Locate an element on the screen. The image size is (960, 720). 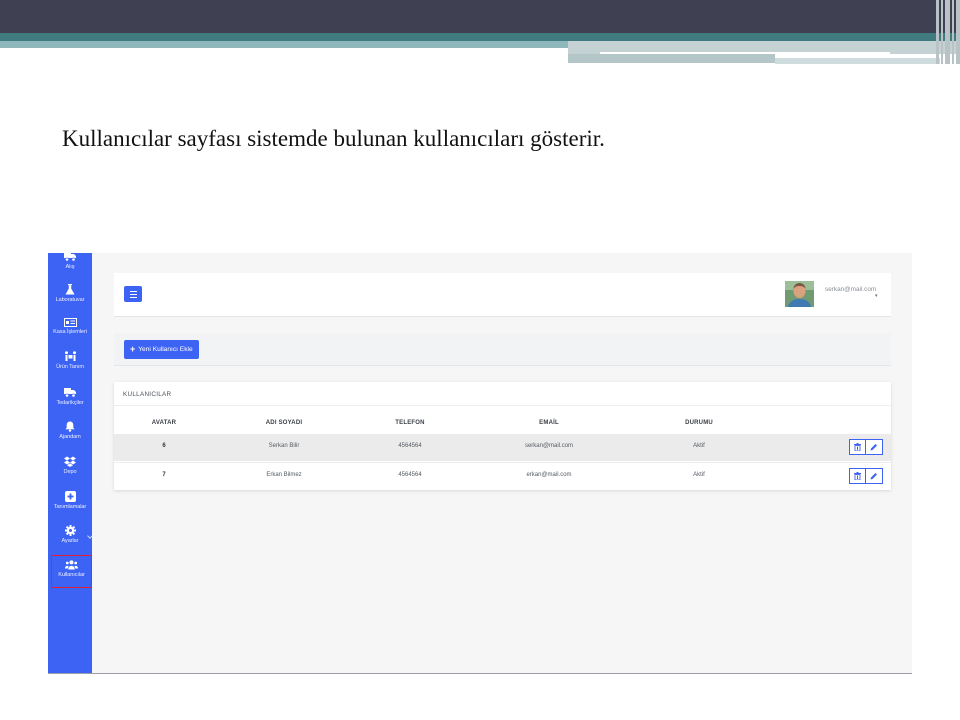
slide-header-band is located at coordinates (480, 16).